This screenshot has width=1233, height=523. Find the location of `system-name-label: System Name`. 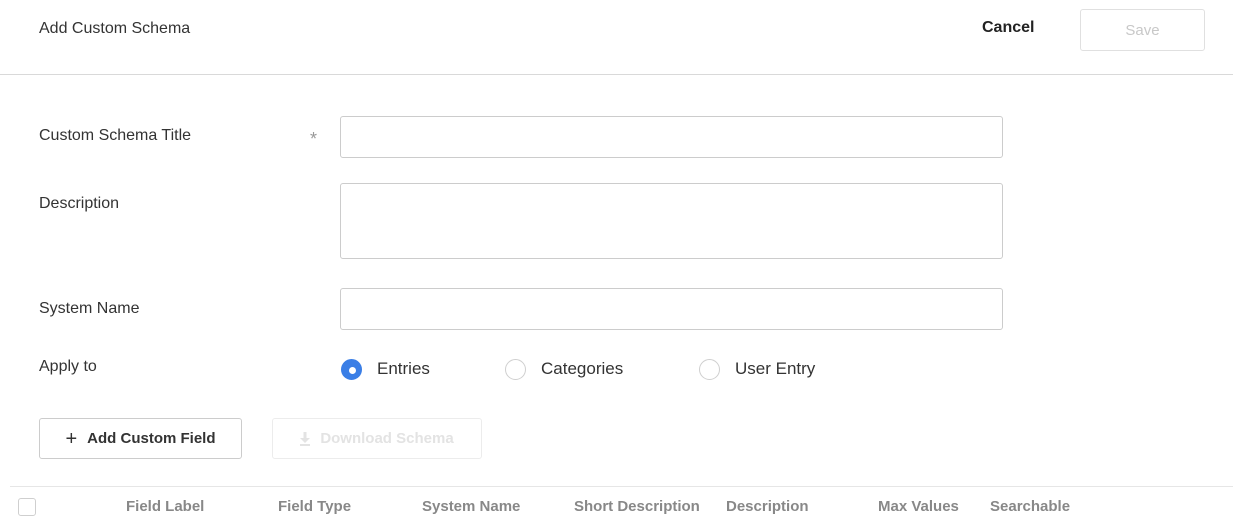

system-name-label: System Name is located at coordinates (89, 308).